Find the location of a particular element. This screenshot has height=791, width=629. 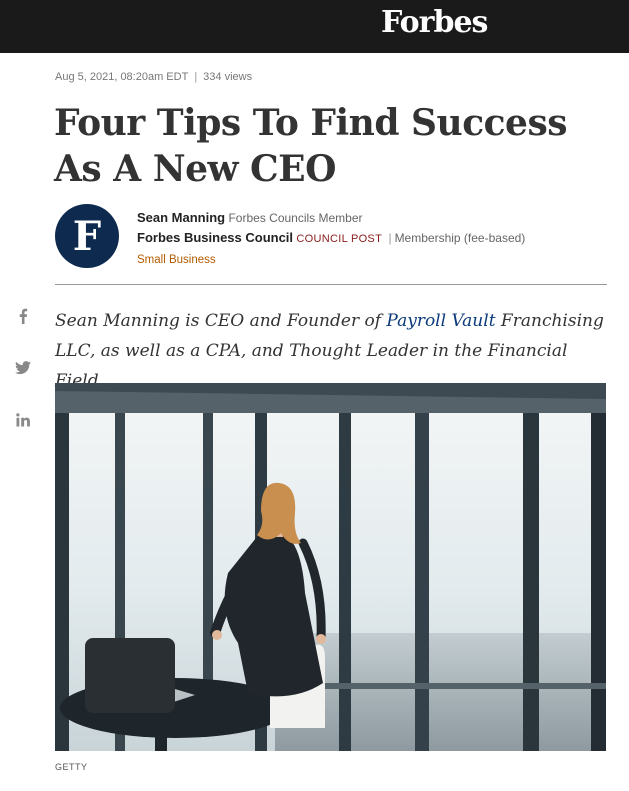

article-meta: Aug 5, 2021, 08:20am EDT | 334 views is located at coordinates (153, 77).